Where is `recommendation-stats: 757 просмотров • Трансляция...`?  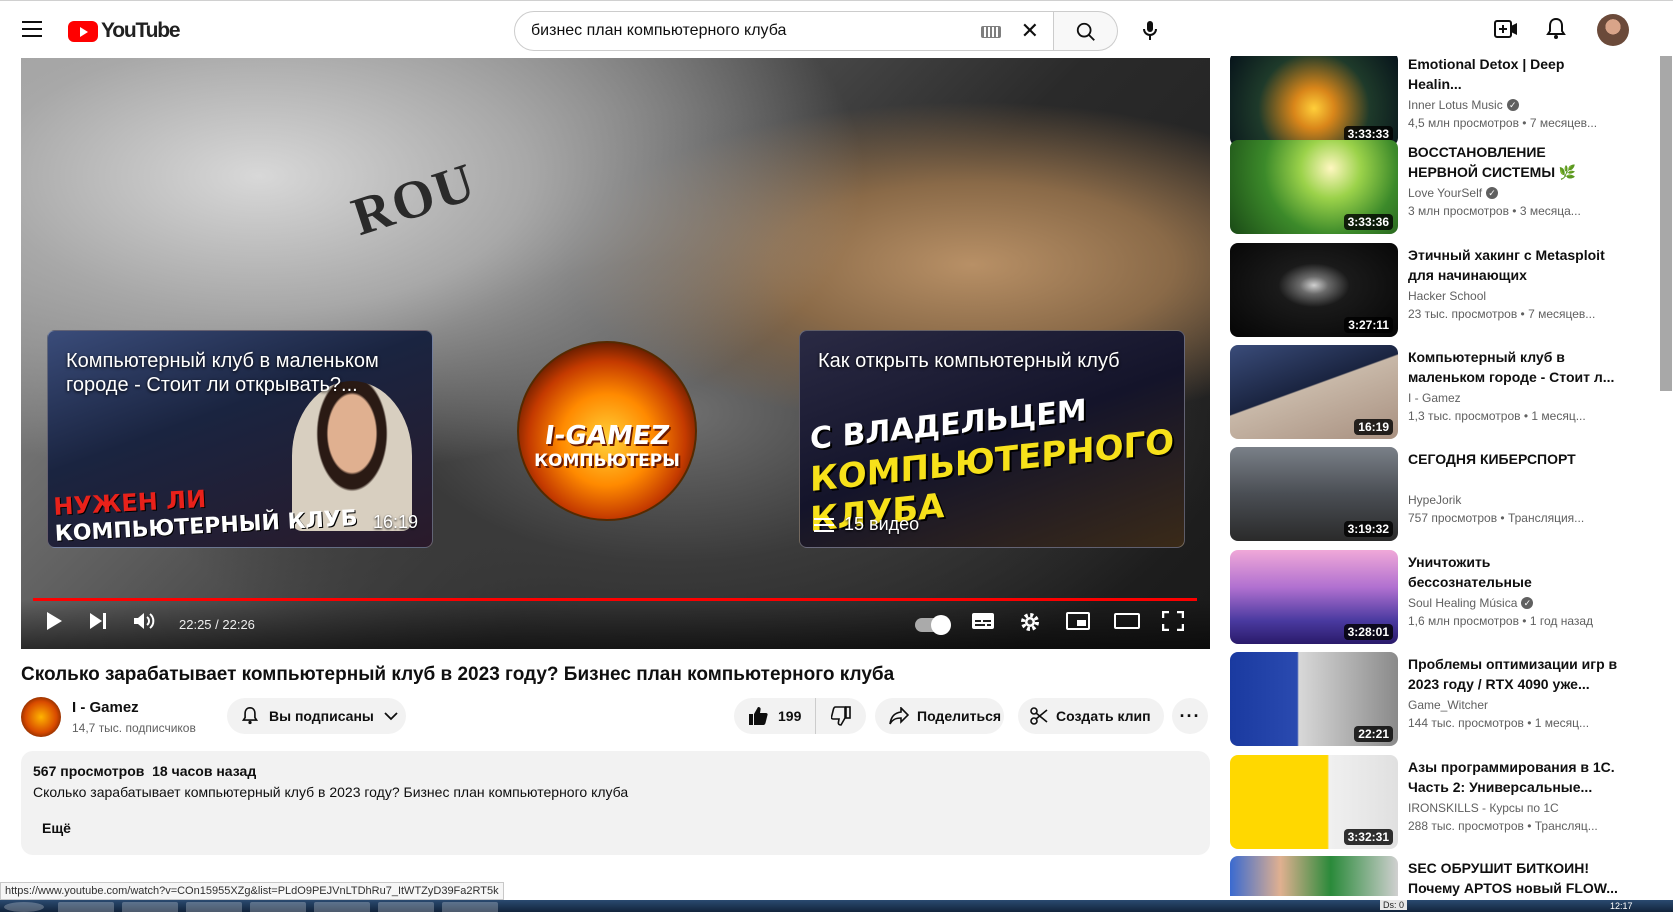 recommendation-stats: 757 просмотров • Трансляция... is located at coordinates (1496, 518).